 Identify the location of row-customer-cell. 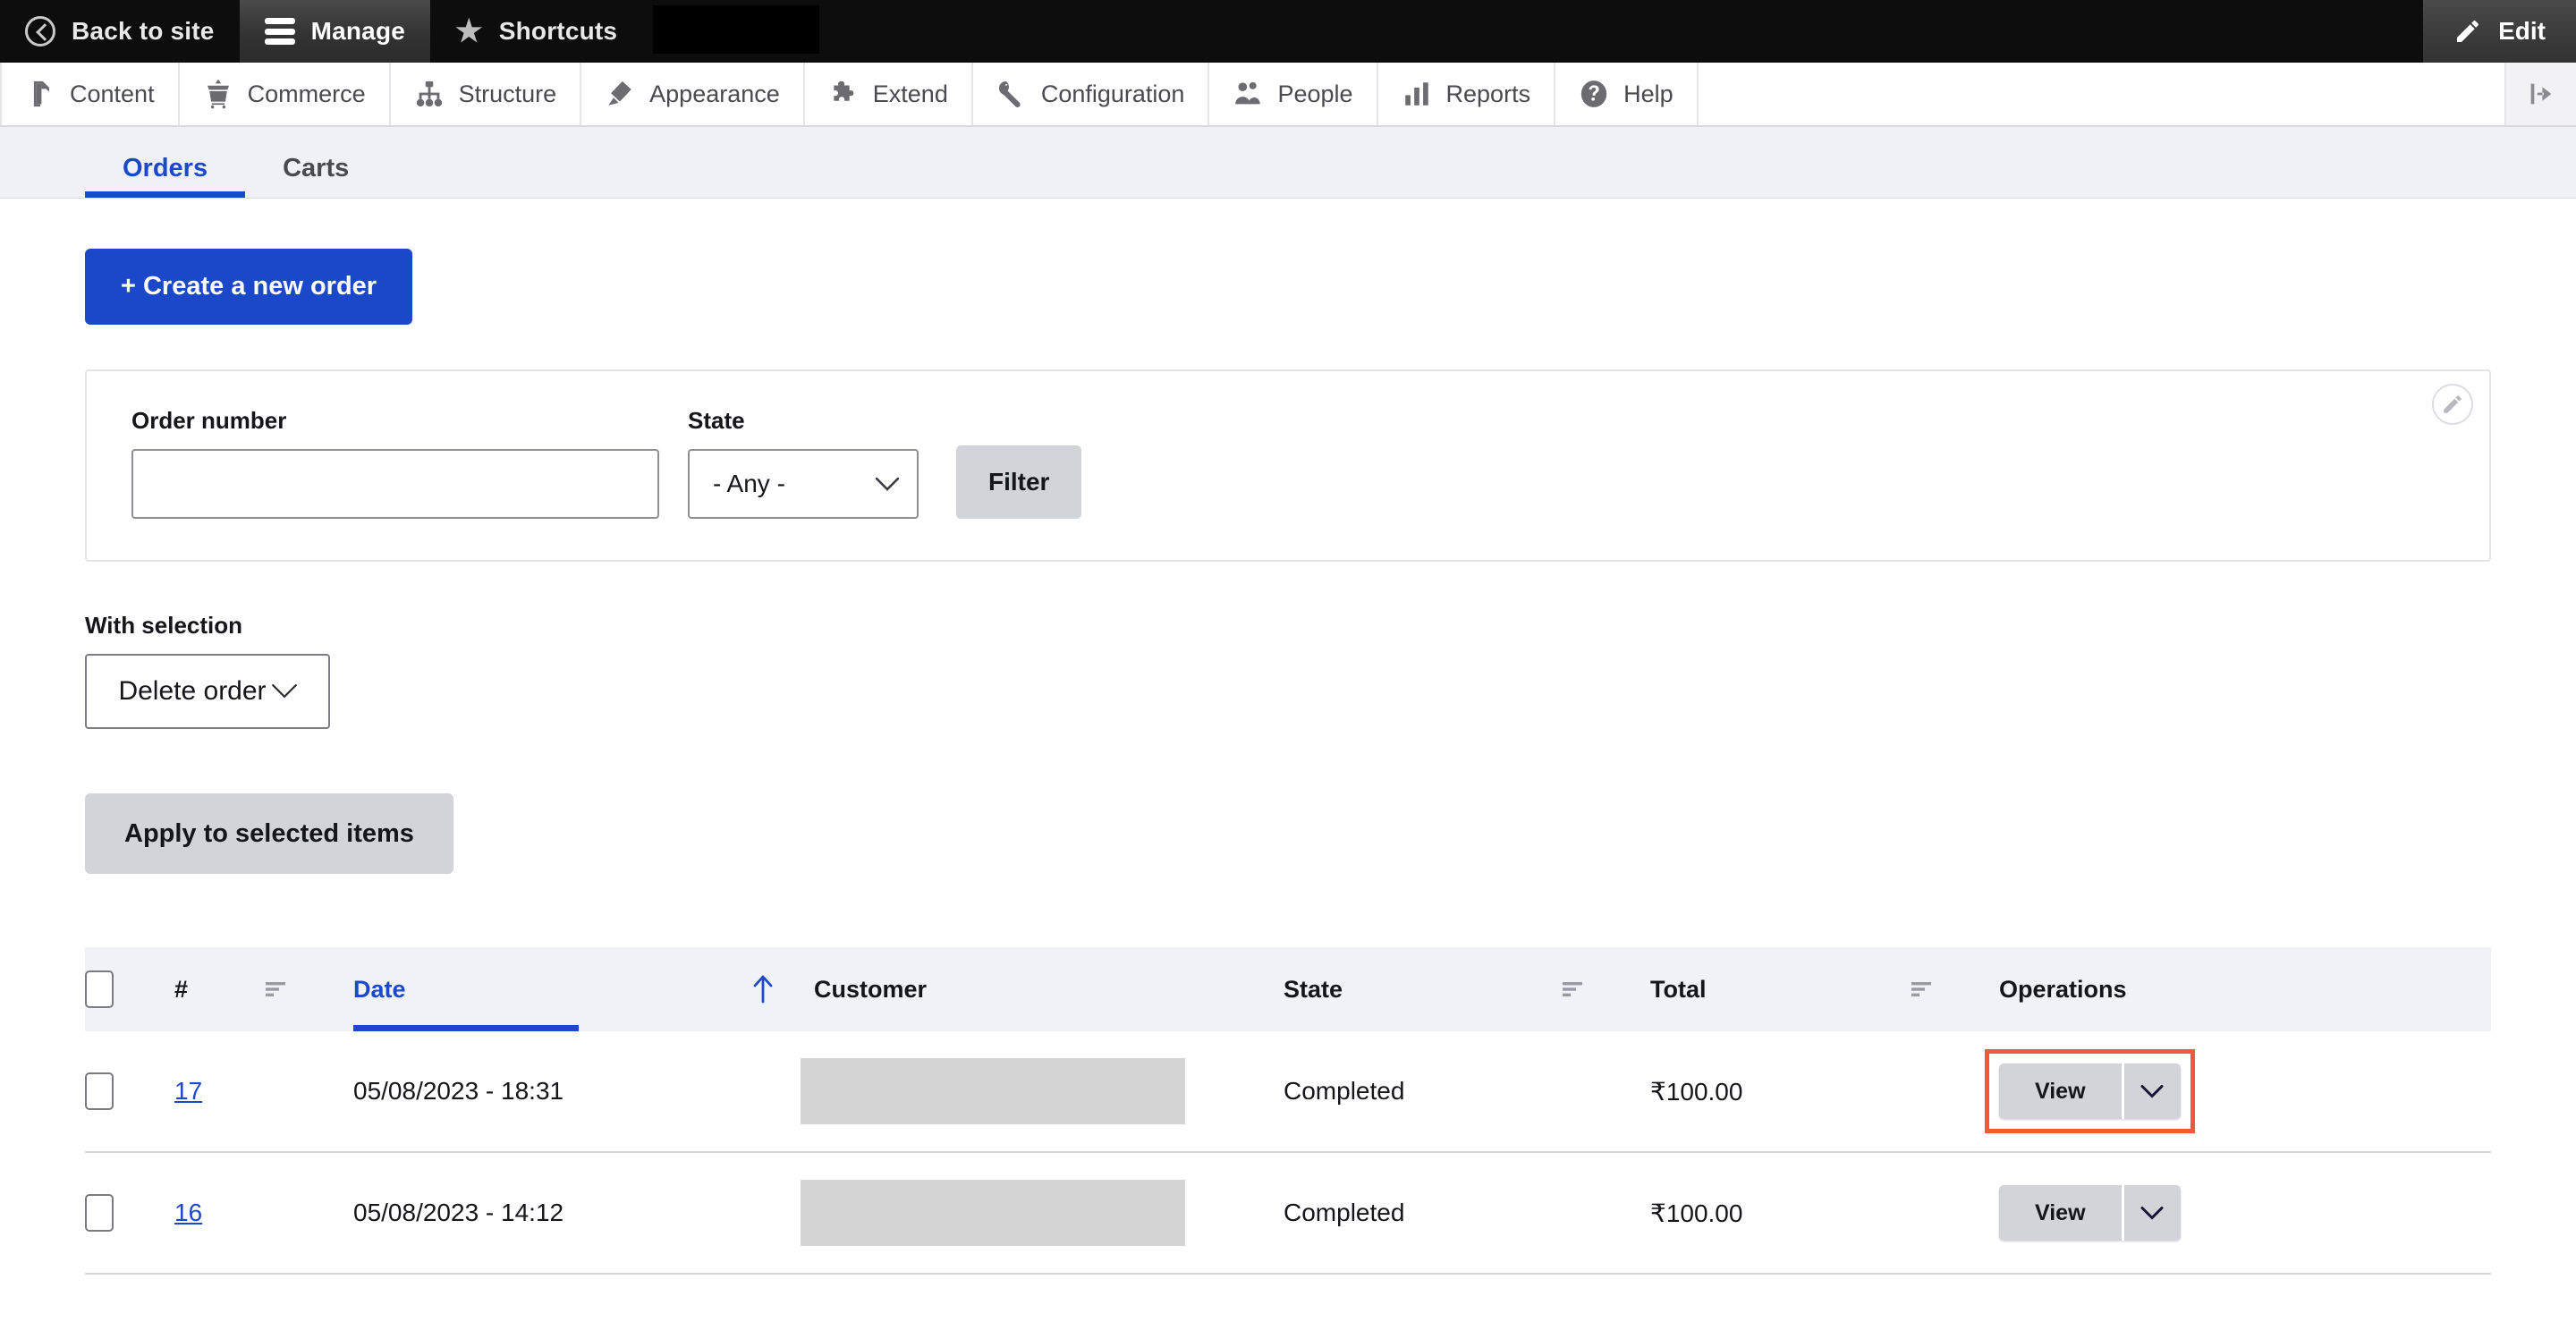
(1042, 1213).